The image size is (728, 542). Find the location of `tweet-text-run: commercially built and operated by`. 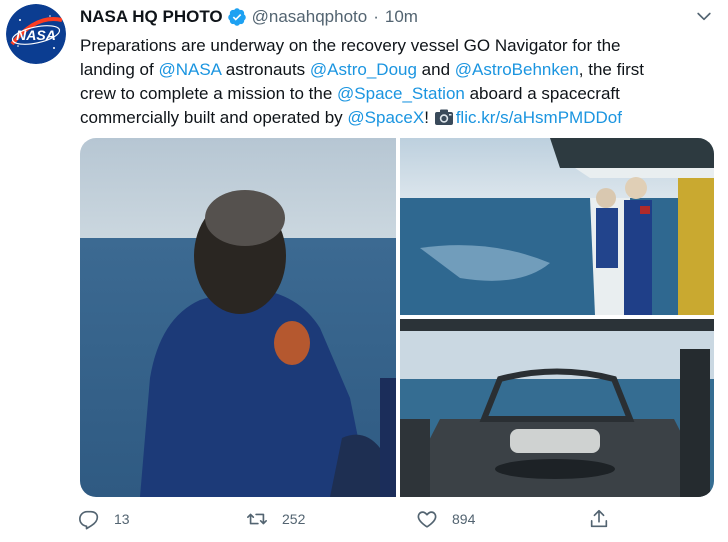

tweet-text-run: commercially built and operated by is located at coordinates (214, 117).